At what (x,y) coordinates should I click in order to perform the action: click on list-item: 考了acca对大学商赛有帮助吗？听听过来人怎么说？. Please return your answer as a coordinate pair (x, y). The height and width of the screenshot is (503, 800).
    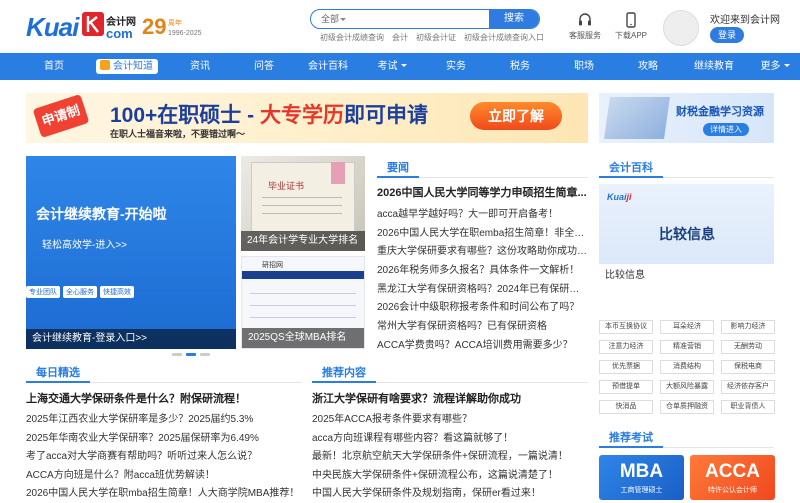
    Looking at the image, I should click on (164, 456).